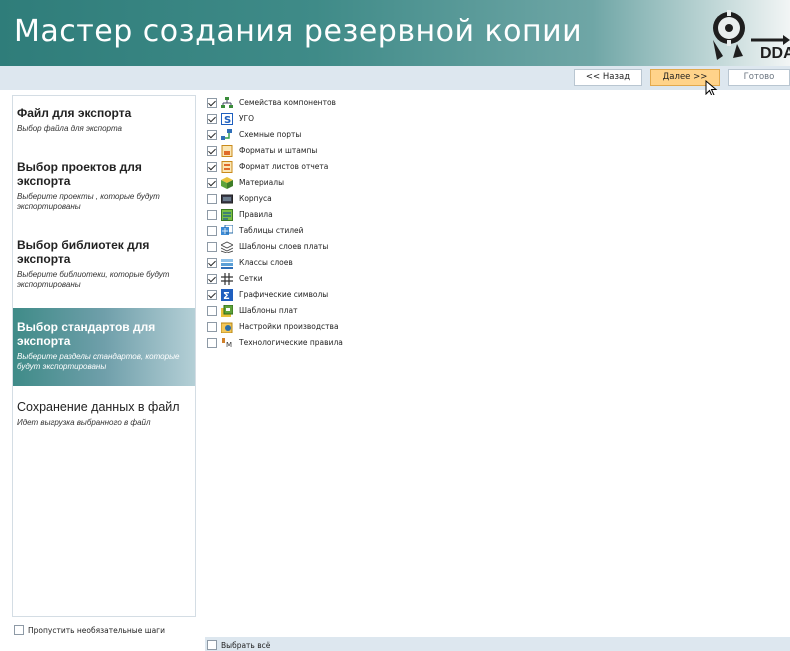  Describe the element at coordinates (96, 630) in the screenshot. I see `skip-optional-label: Пропустить необязательные шаги` at that location.